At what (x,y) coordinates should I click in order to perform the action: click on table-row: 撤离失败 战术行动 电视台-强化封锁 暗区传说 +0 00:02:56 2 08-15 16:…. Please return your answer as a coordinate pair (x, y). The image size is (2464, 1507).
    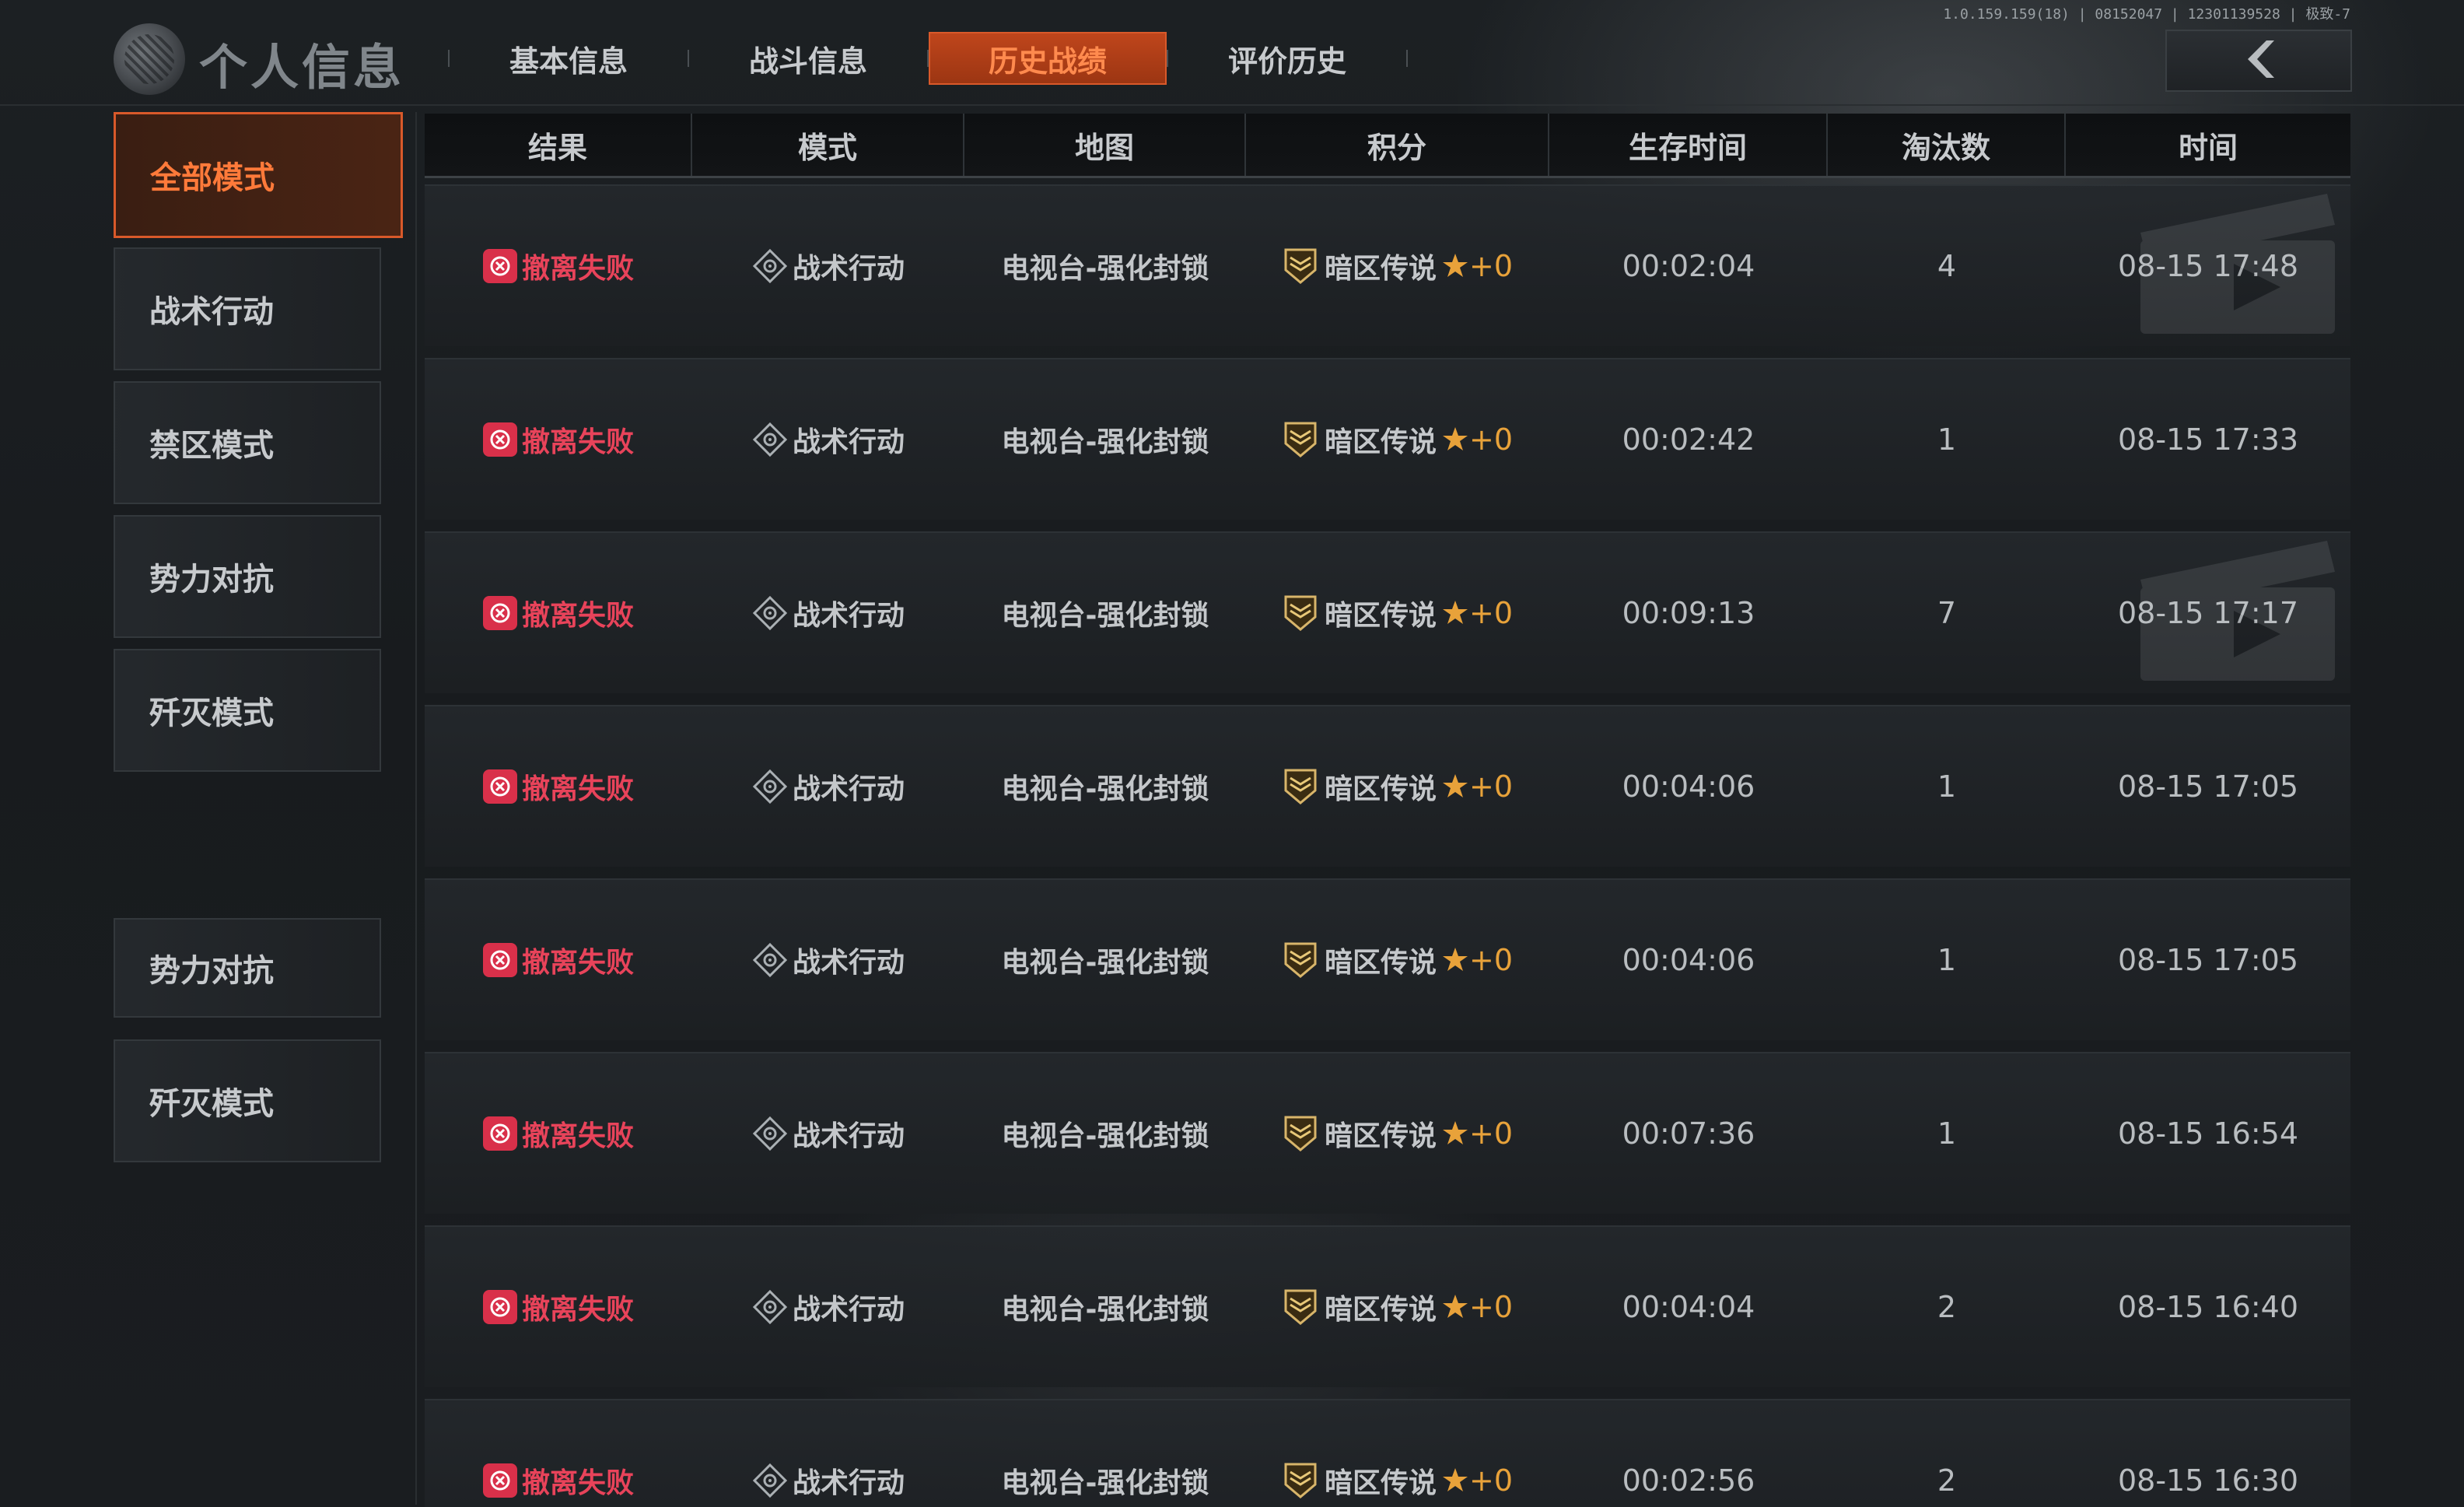
    Looking at the image, I should click on (1388, 1453).